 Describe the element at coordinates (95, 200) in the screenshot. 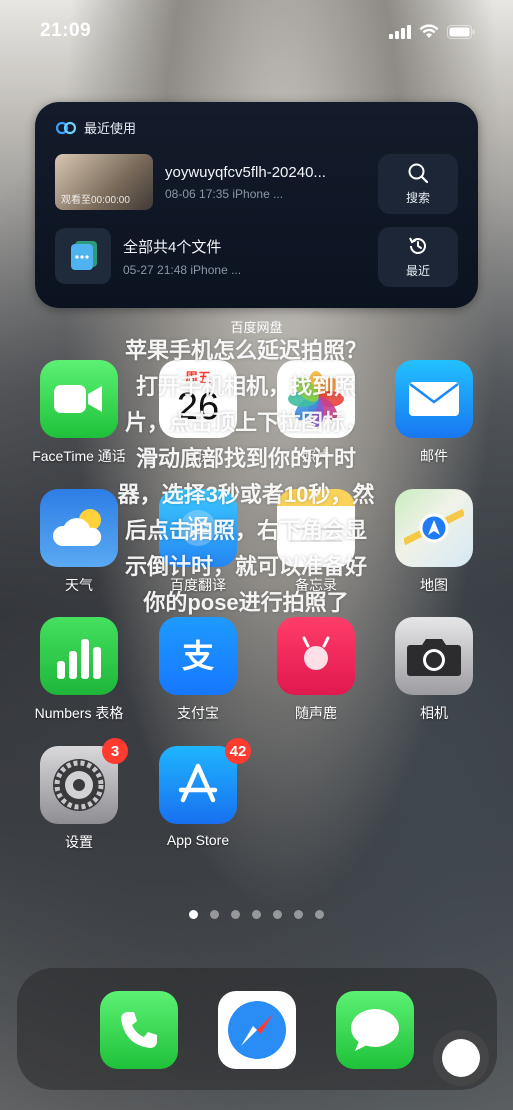

I see `thumbnail-caption: 观看至00:00:00` at that location.